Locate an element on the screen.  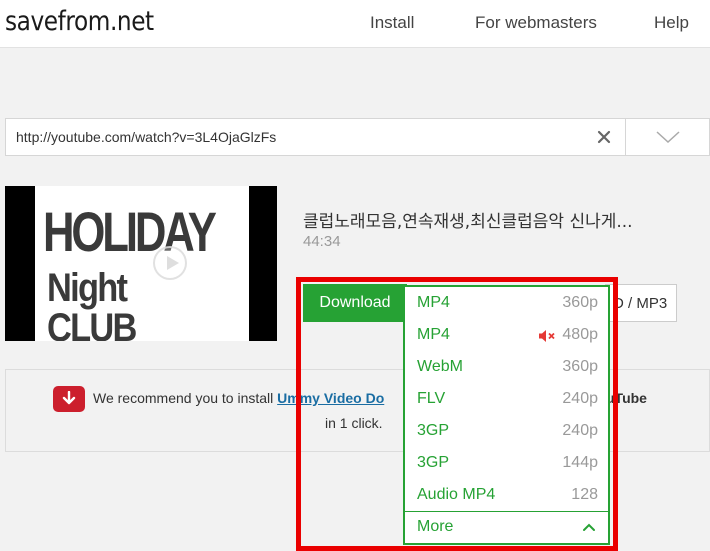
play-icon is located at coordinates (170, 263).